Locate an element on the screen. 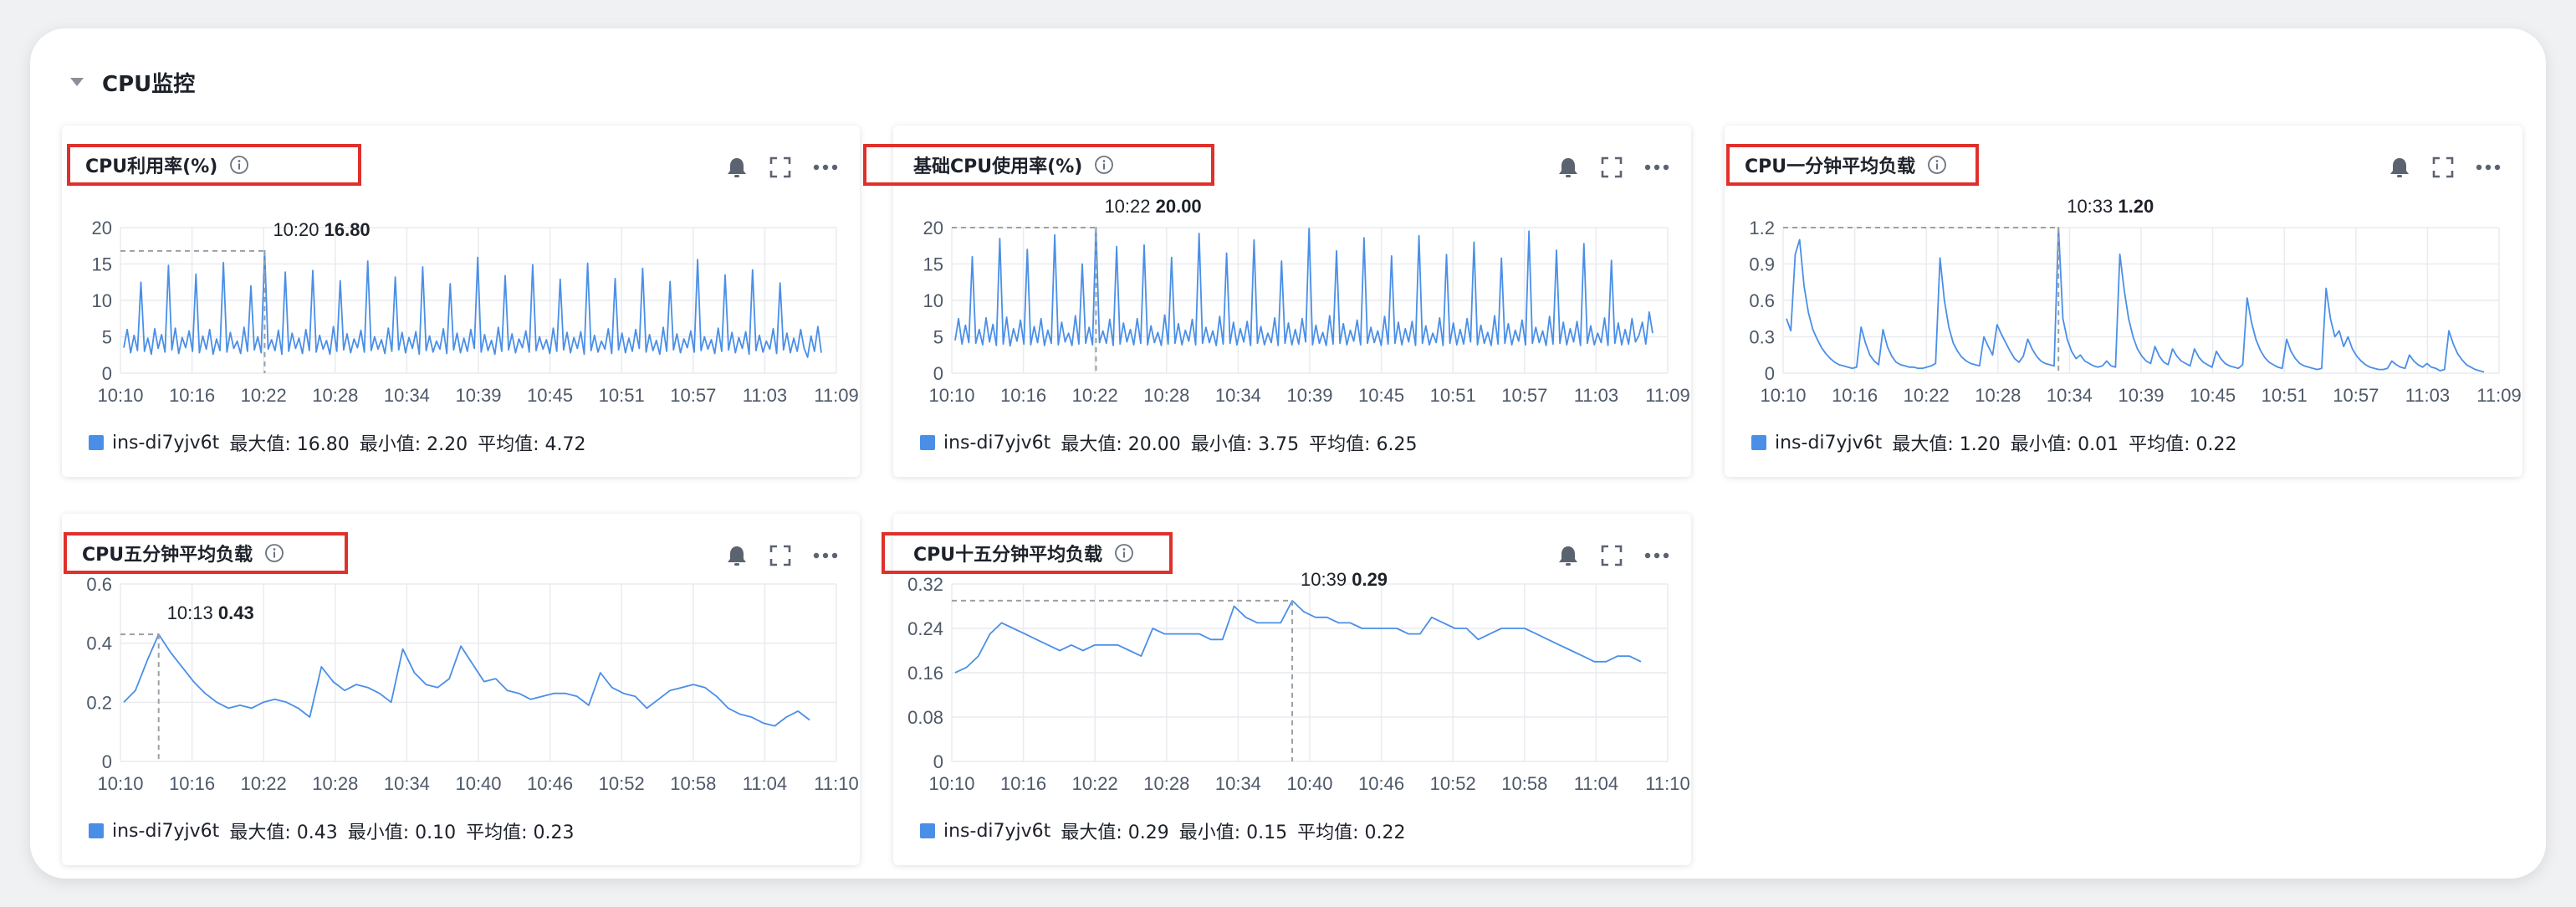 Image resolution: width=2576 pixels, height=907 pixels. y-tick-label: 1.2 is located at coordinates (1762, 228).